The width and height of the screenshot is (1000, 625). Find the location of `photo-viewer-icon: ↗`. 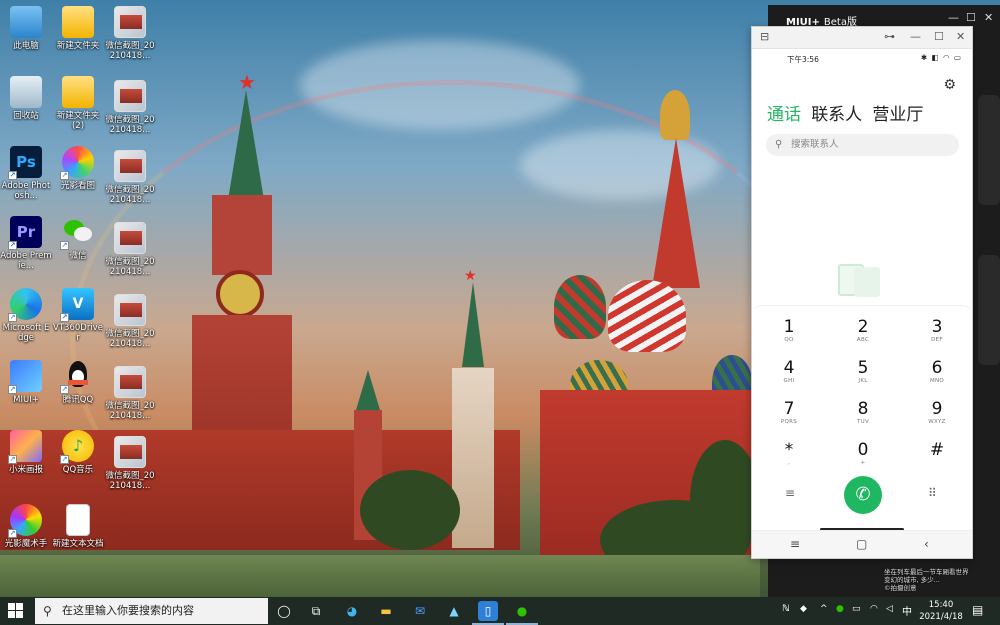

photo-viewer-icon: ↗ is located at coordinates (77, 163).